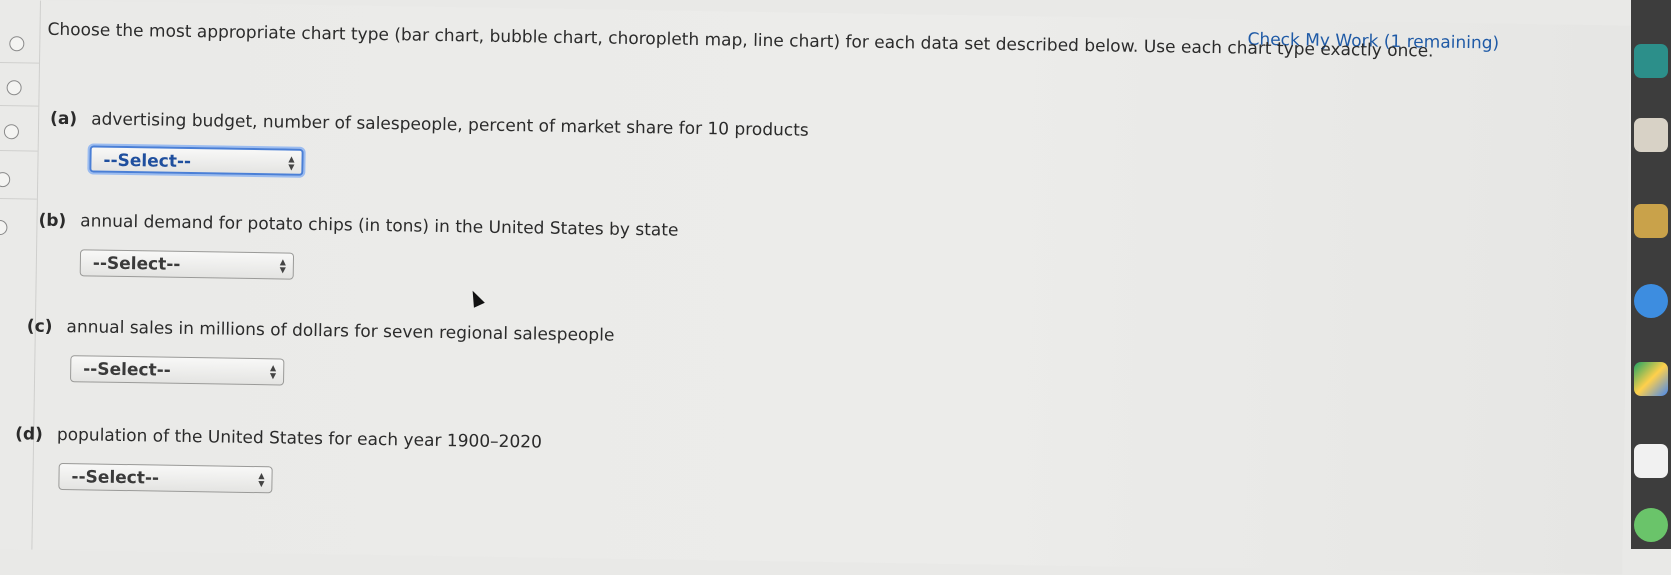 This screenshot has width=1671, height=575. Describe the element at coordinates (1651, 301) in the screenshot. I see `cloud-app-icon` at that location.